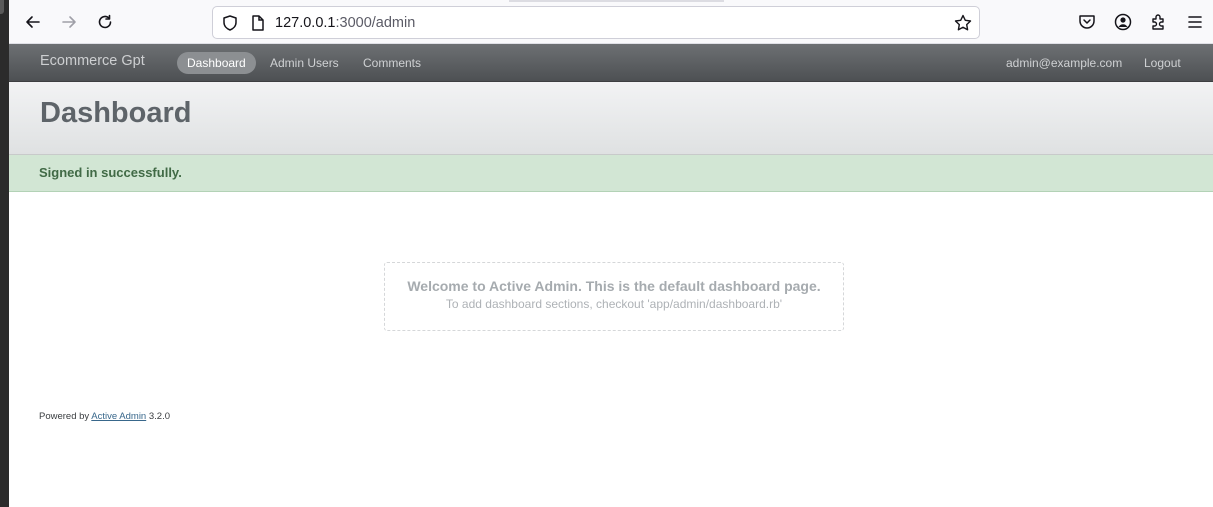 This screenshot has width=1213, height=507. What do you see at coordinates (304, 63) in the screenshot?
I see `tab-admin-users: Admin Users` at bounding box center [304, 63].